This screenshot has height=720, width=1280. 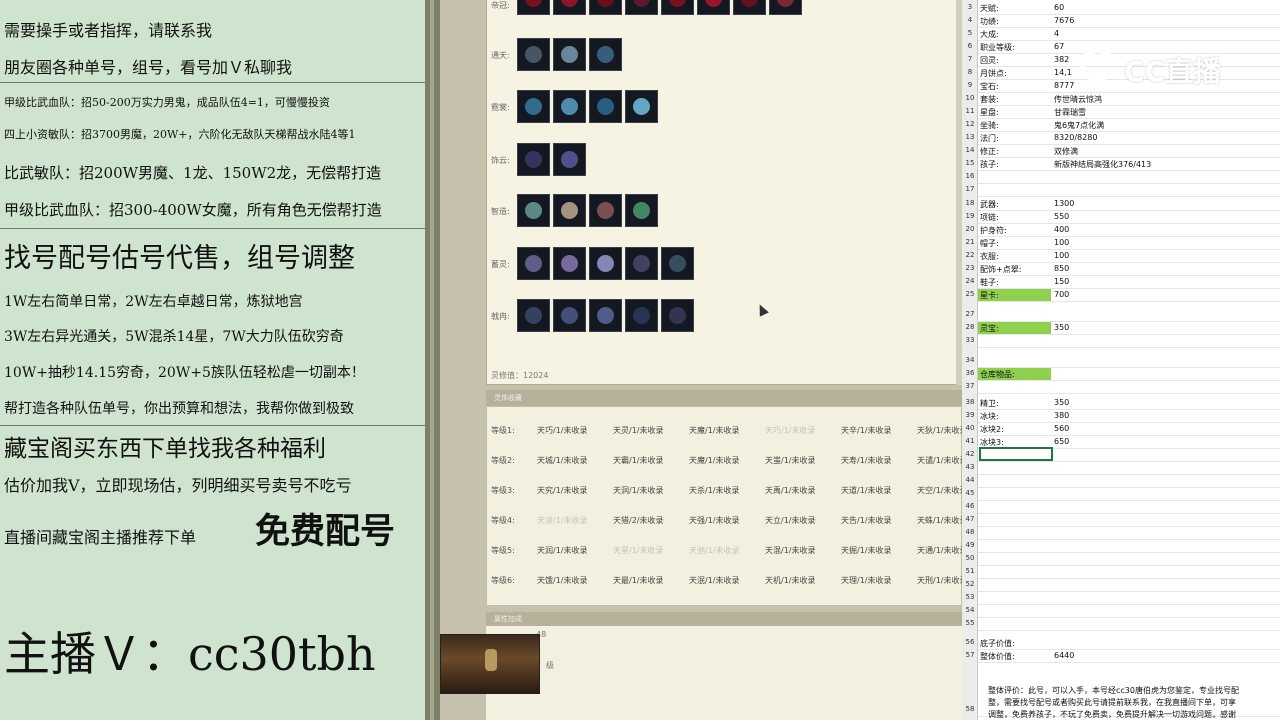 What do you see at coordinates (939, 460) in the screenshot?
I see `grid-cell: 天谴/1/未收录` at bounding box center [939, 460].